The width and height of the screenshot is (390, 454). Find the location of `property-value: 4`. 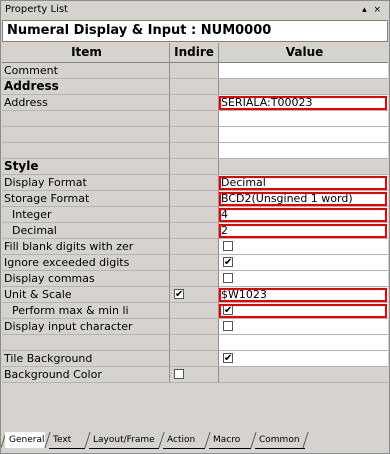

property-value: 4 is located at coordinates (303, 215).